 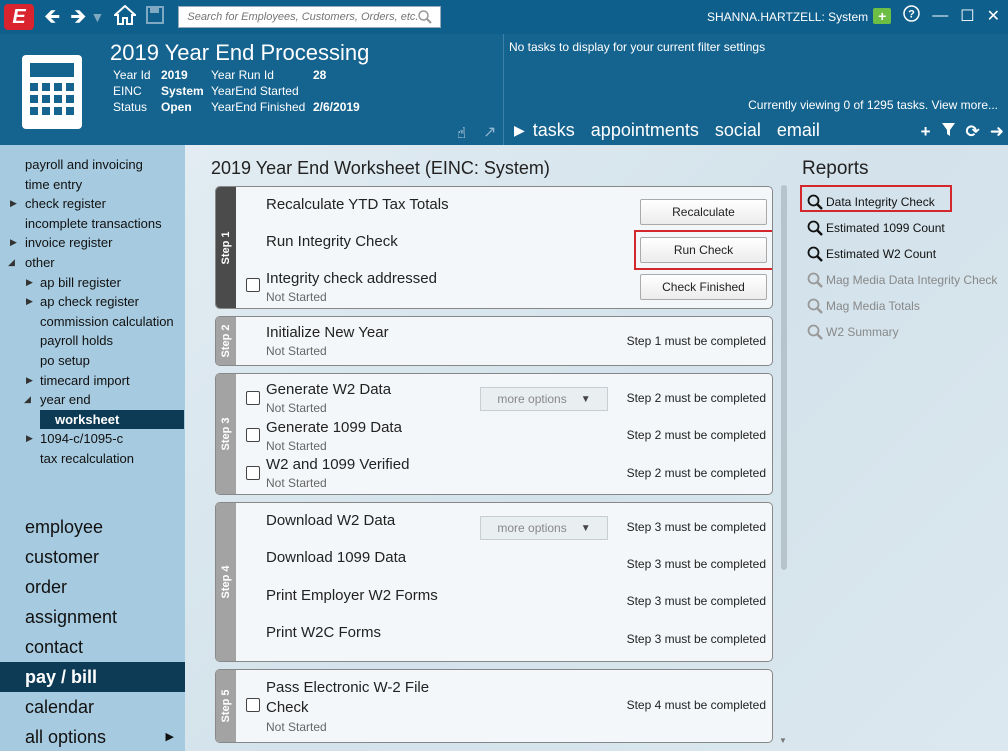 What do you see at coordinates (835, 168) in the screenshot?
I see `reports-title: Reports` at bounding box center [835, 168].